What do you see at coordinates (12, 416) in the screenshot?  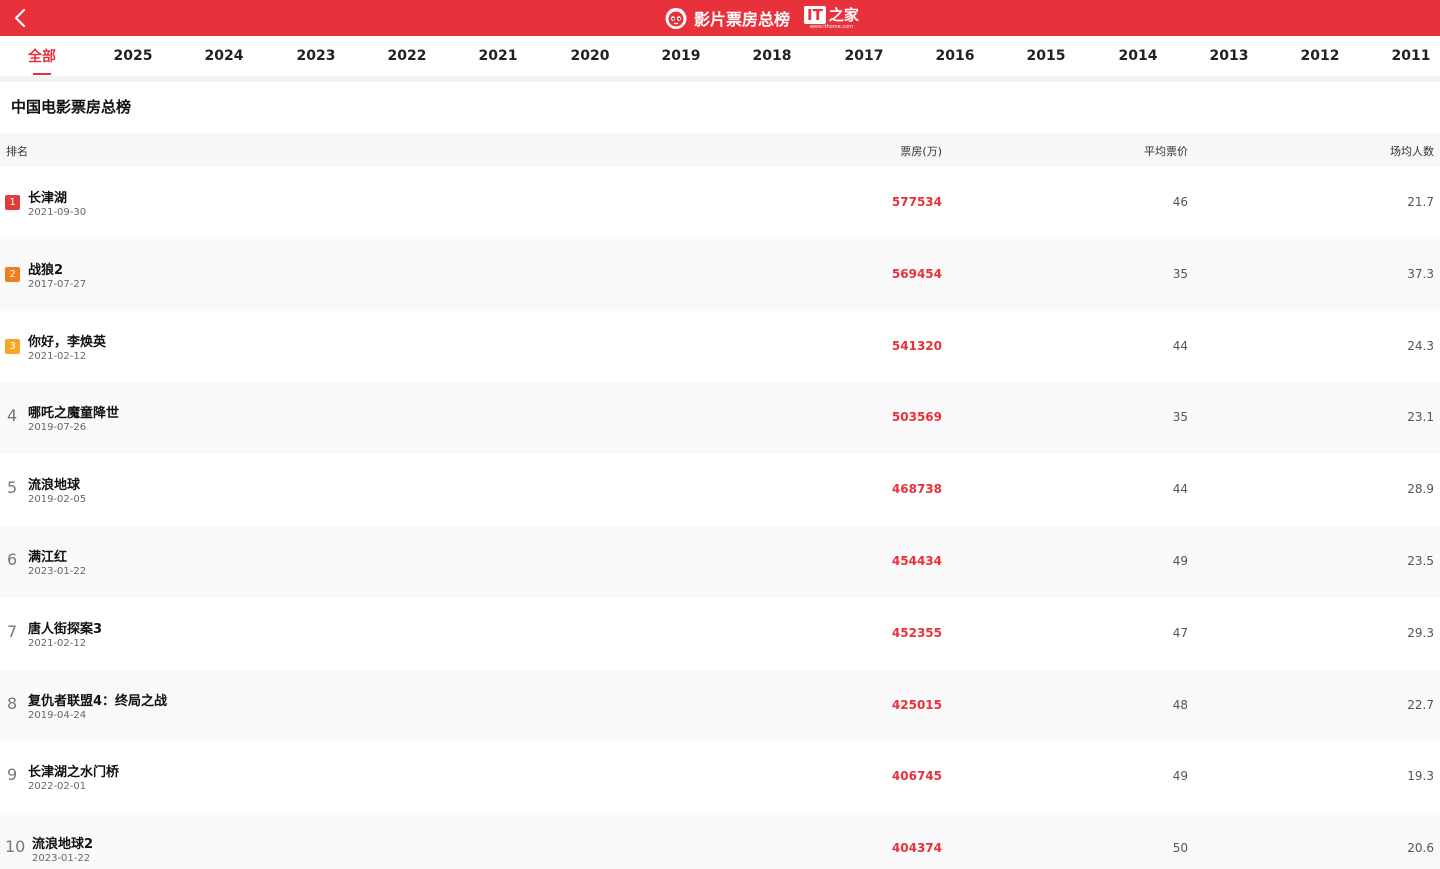 I see `rank-number: 4` at bounding box center [12, 416].